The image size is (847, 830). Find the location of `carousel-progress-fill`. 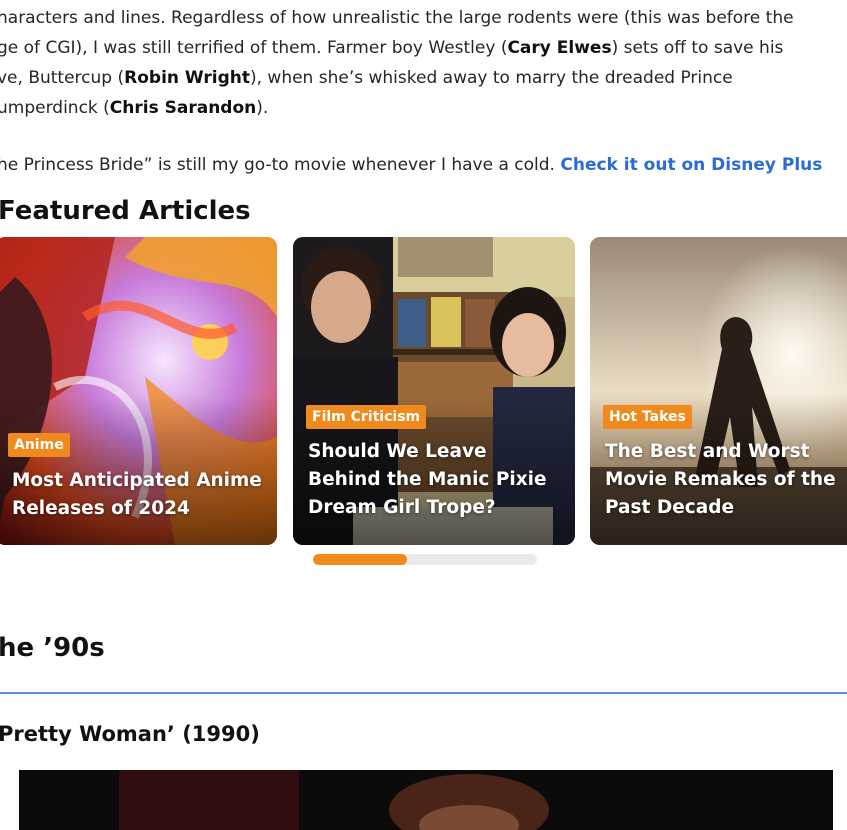

carousel-progress-fill is located at coordinates (360, 559).